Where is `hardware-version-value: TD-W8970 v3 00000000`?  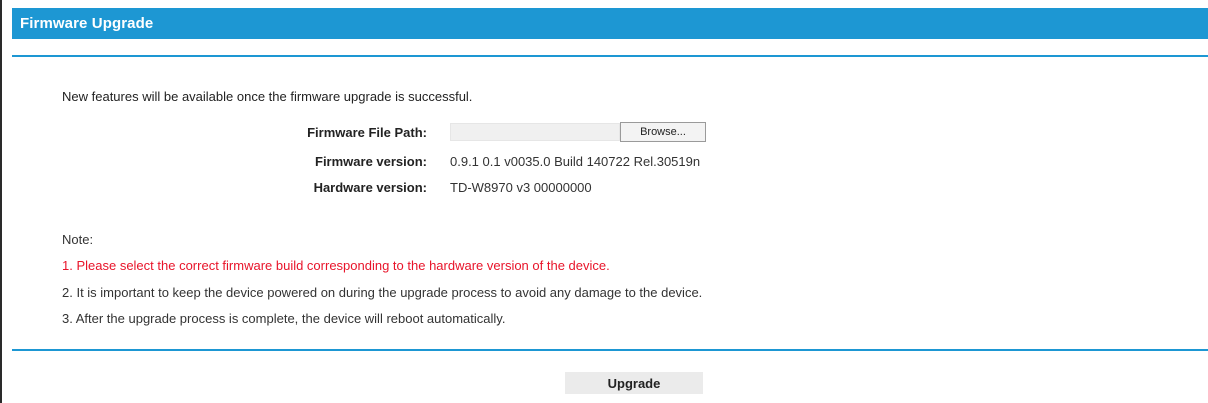 hardware-version-value: TD-W8970 v3 00000000 is located at coordinates (521, 187).